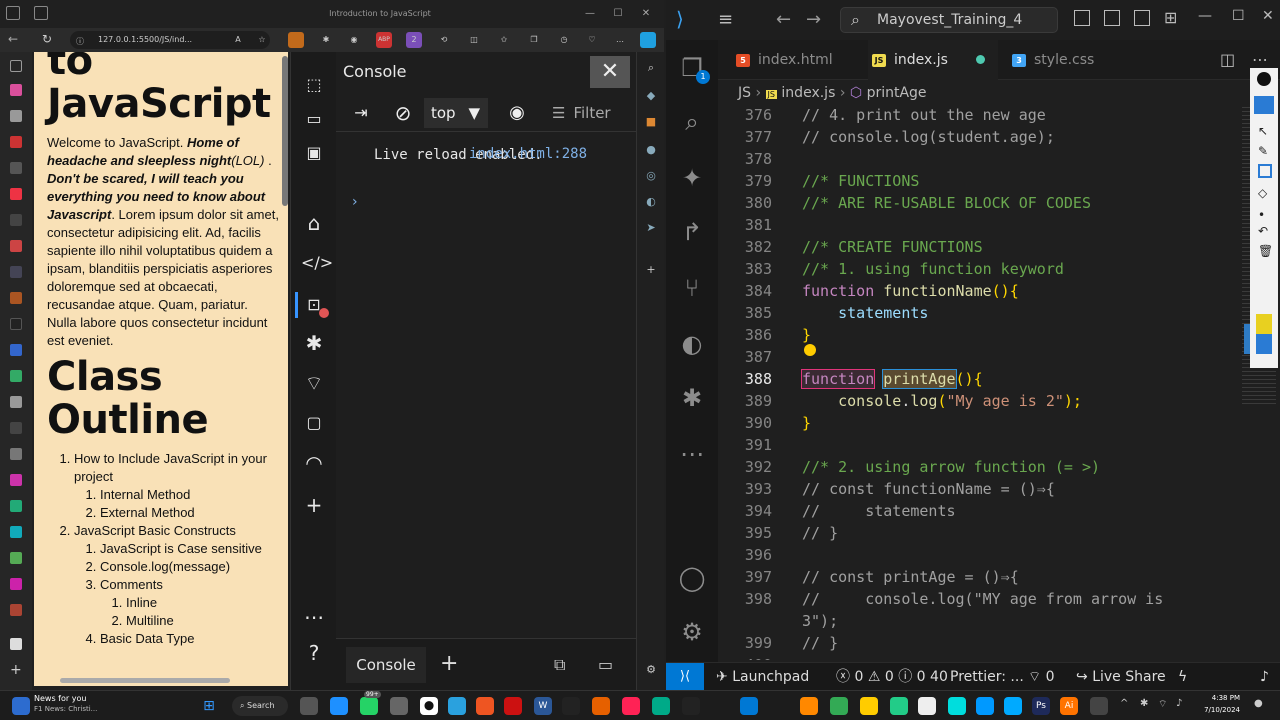 The width and height of the screenshot is (1280, 720). Describe the element at coordinates (651, 68) in the screenshot. I see `search-icon: ⌕` at that location.